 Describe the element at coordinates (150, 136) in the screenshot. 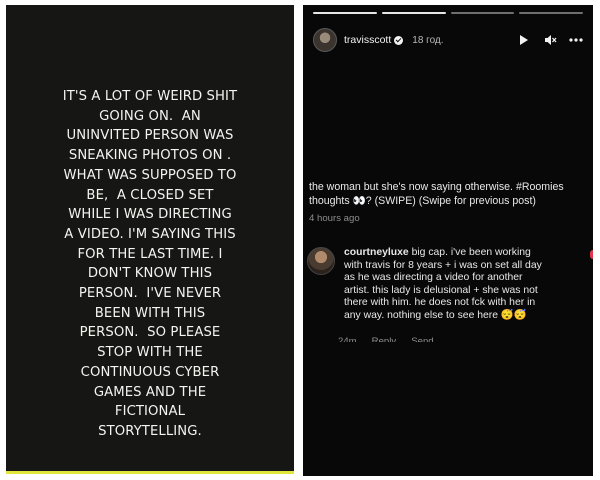

I see `story-line: UNINVITED PERSON WAS` at that location.